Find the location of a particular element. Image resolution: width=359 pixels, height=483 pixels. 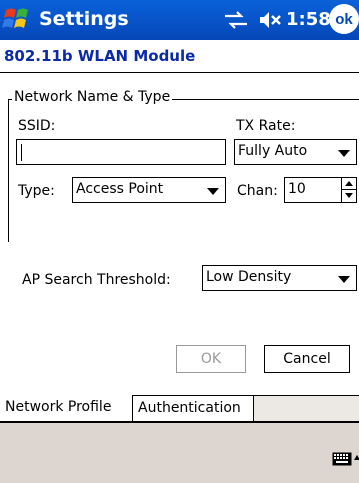

ok-close-label: ok is located at coordinates (344, 19).